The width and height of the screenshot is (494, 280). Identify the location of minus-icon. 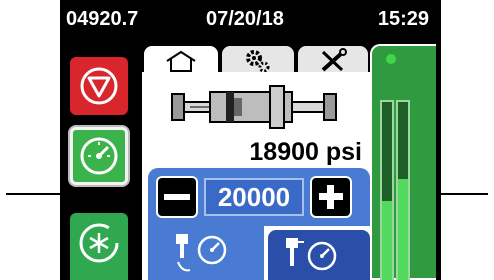
(177, 197).